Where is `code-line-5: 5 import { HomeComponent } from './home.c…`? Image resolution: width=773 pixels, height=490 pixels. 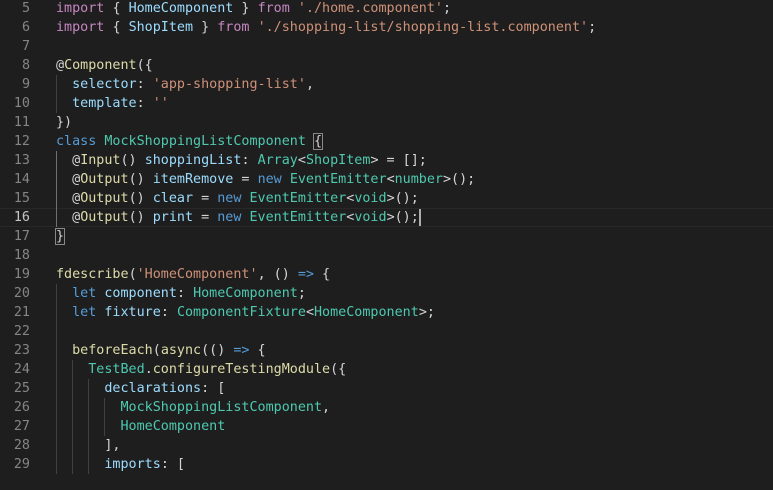 code-line-5: 5 import { HomeComponent } from './home.c… is located at coordinates (386, 9).